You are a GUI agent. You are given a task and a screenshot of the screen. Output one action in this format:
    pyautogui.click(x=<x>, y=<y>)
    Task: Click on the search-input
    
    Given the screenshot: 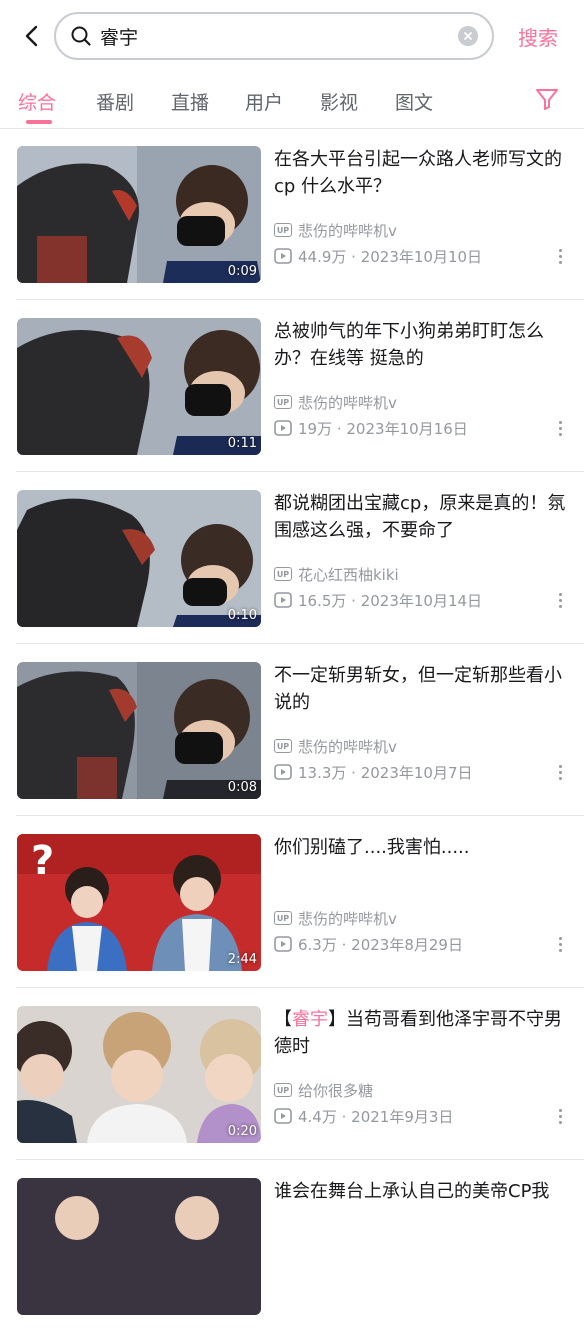 What is the action you would take?
    pyautogui.click(x=275, y=36)
    